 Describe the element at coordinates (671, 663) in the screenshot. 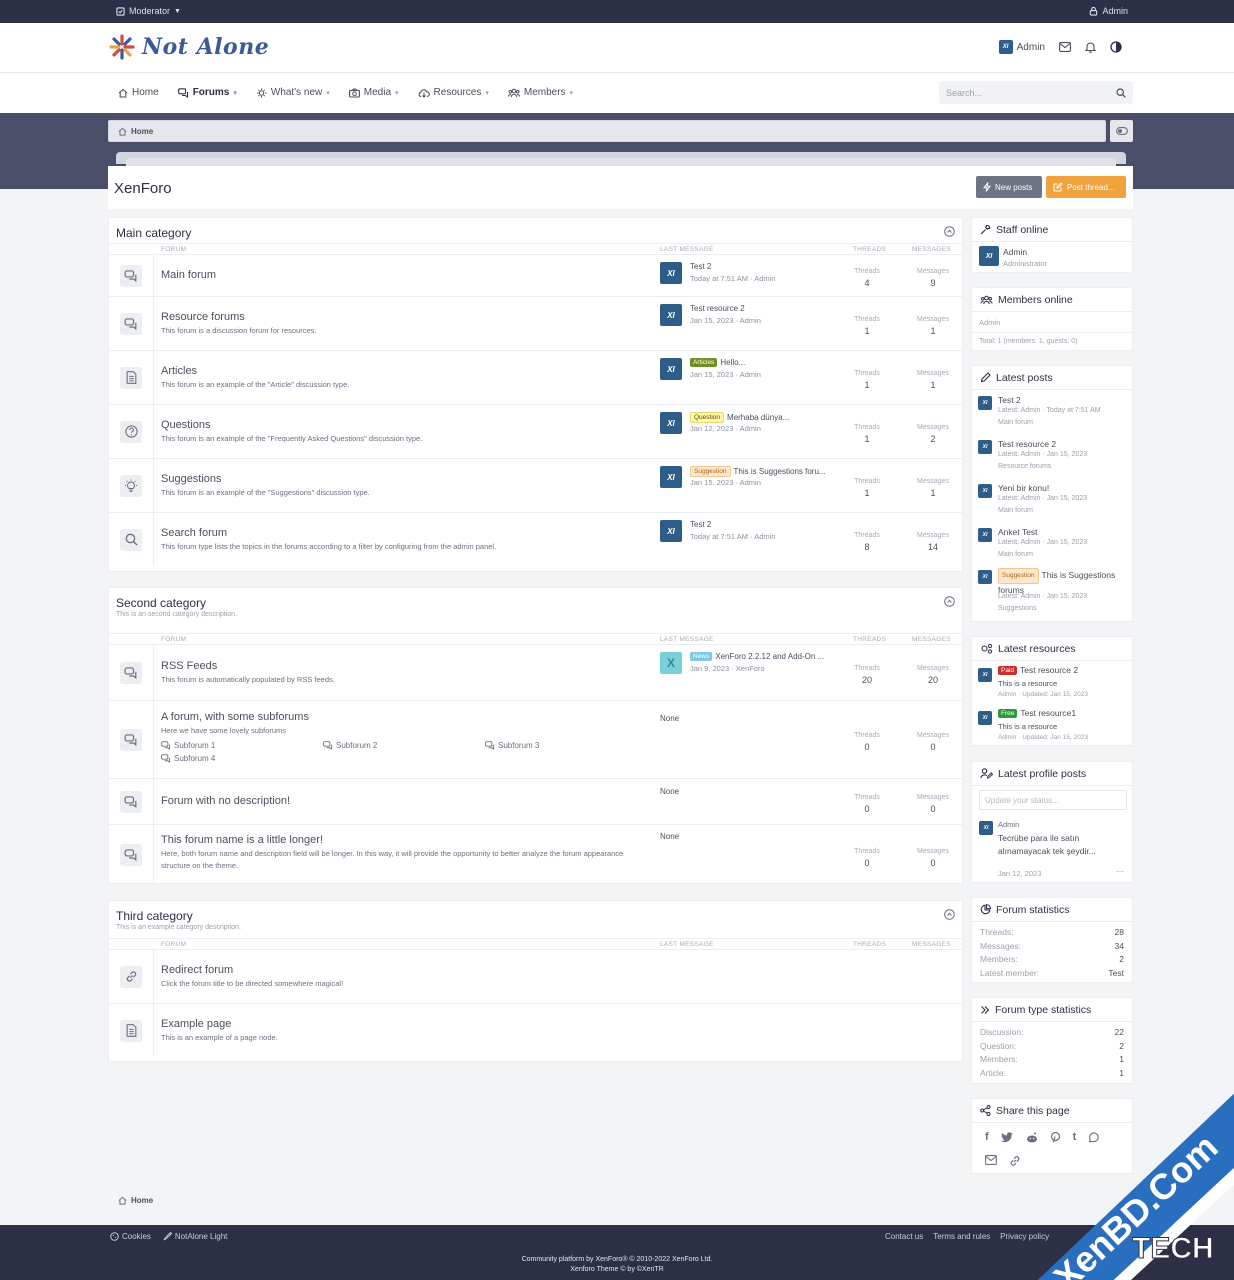

I see `last-poster-avatar: X` at that location.